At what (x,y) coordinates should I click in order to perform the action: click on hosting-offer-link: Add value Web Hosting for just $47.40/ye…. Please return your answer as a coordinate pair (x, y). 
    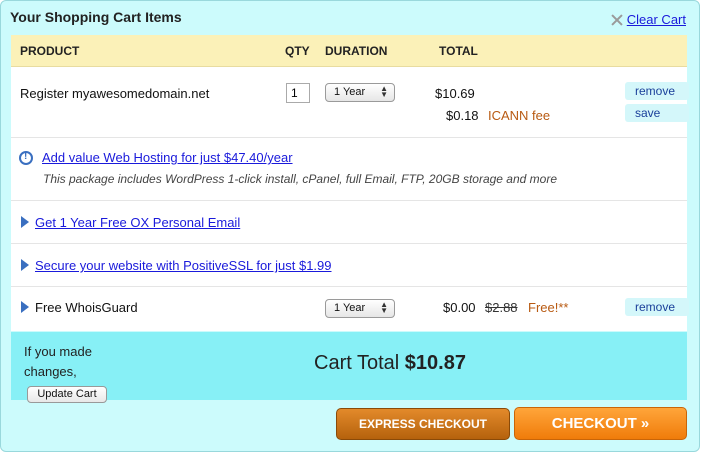
    Looking at the image, I should click on (167, 157).